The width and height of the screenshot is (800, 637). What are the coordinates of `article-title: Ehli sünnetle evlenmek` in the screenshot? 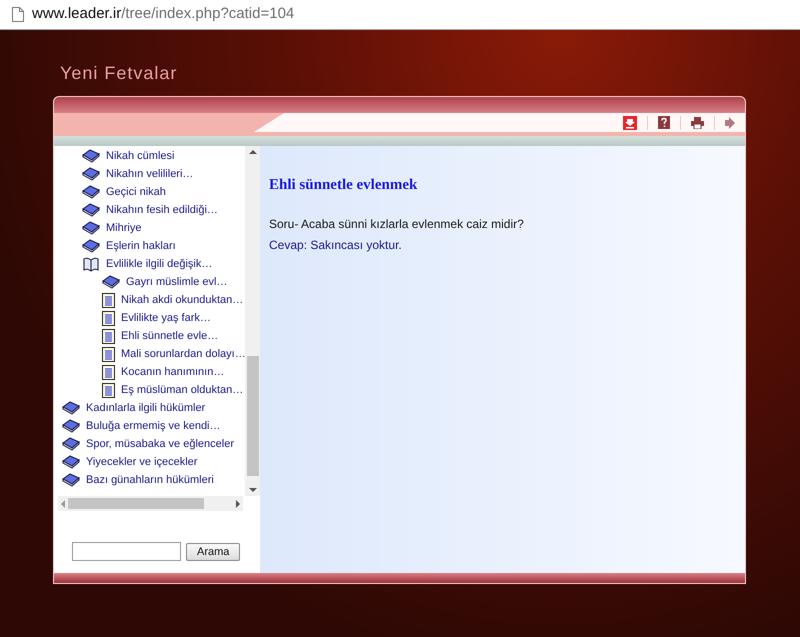 It's located at (343, 185).